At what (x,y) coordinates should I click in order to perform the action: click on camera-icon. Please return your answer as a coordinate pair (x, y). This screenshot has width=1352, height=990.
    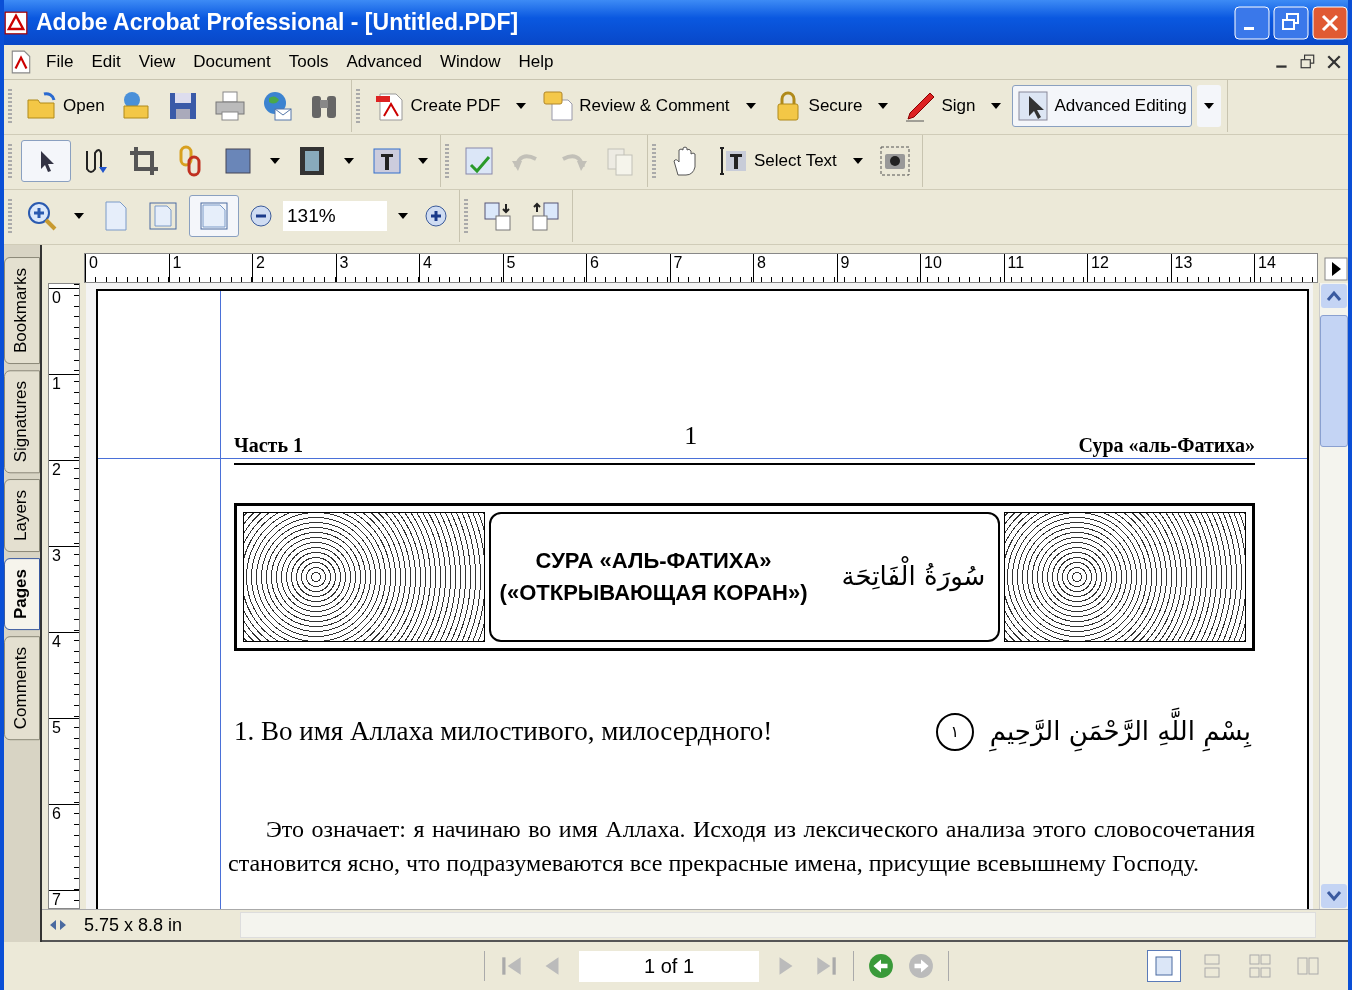
    Looking at the image, I should click on (894, 161).